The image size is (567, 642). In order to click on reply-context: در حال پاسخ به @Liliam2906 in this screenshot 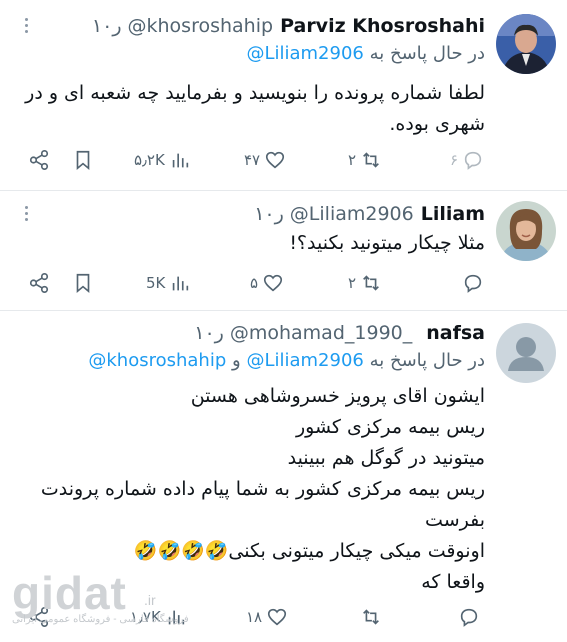, I will do `click(365, 54)`.